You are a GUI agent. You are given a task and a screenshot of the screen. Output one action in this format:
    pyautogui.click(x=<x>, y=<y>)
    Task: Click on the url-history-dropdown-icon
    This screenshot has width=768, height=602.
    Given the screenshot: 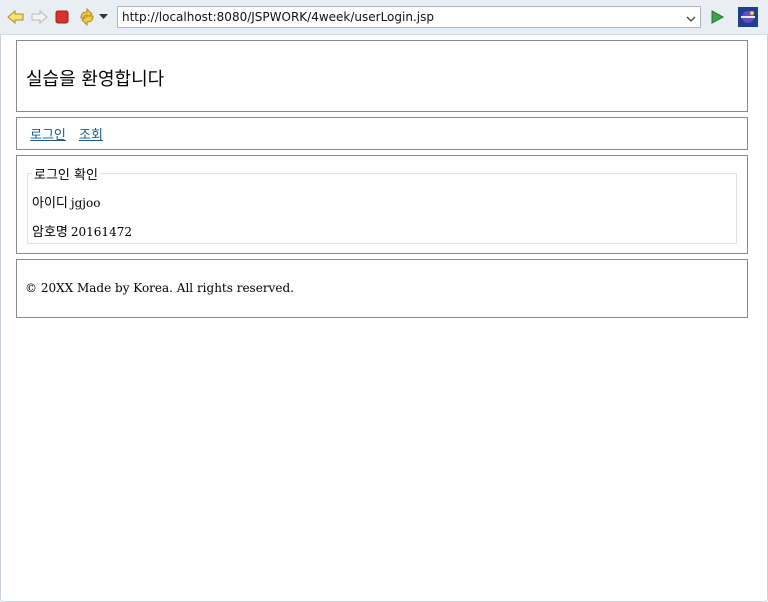 What is the action you would take?
    pyautogui.click(x=691, y=17)
    